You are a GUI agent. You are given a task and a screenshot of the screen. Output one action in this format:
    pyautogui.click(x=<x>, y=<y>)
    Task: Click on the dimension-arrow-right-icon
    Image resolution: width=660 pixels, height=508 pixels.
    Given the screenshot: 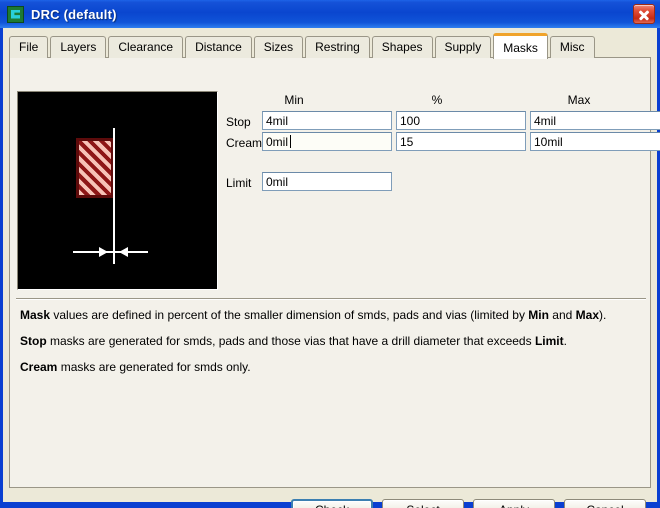 What is the action you would take?
    pyautogui.click(x=123, y=252)
    